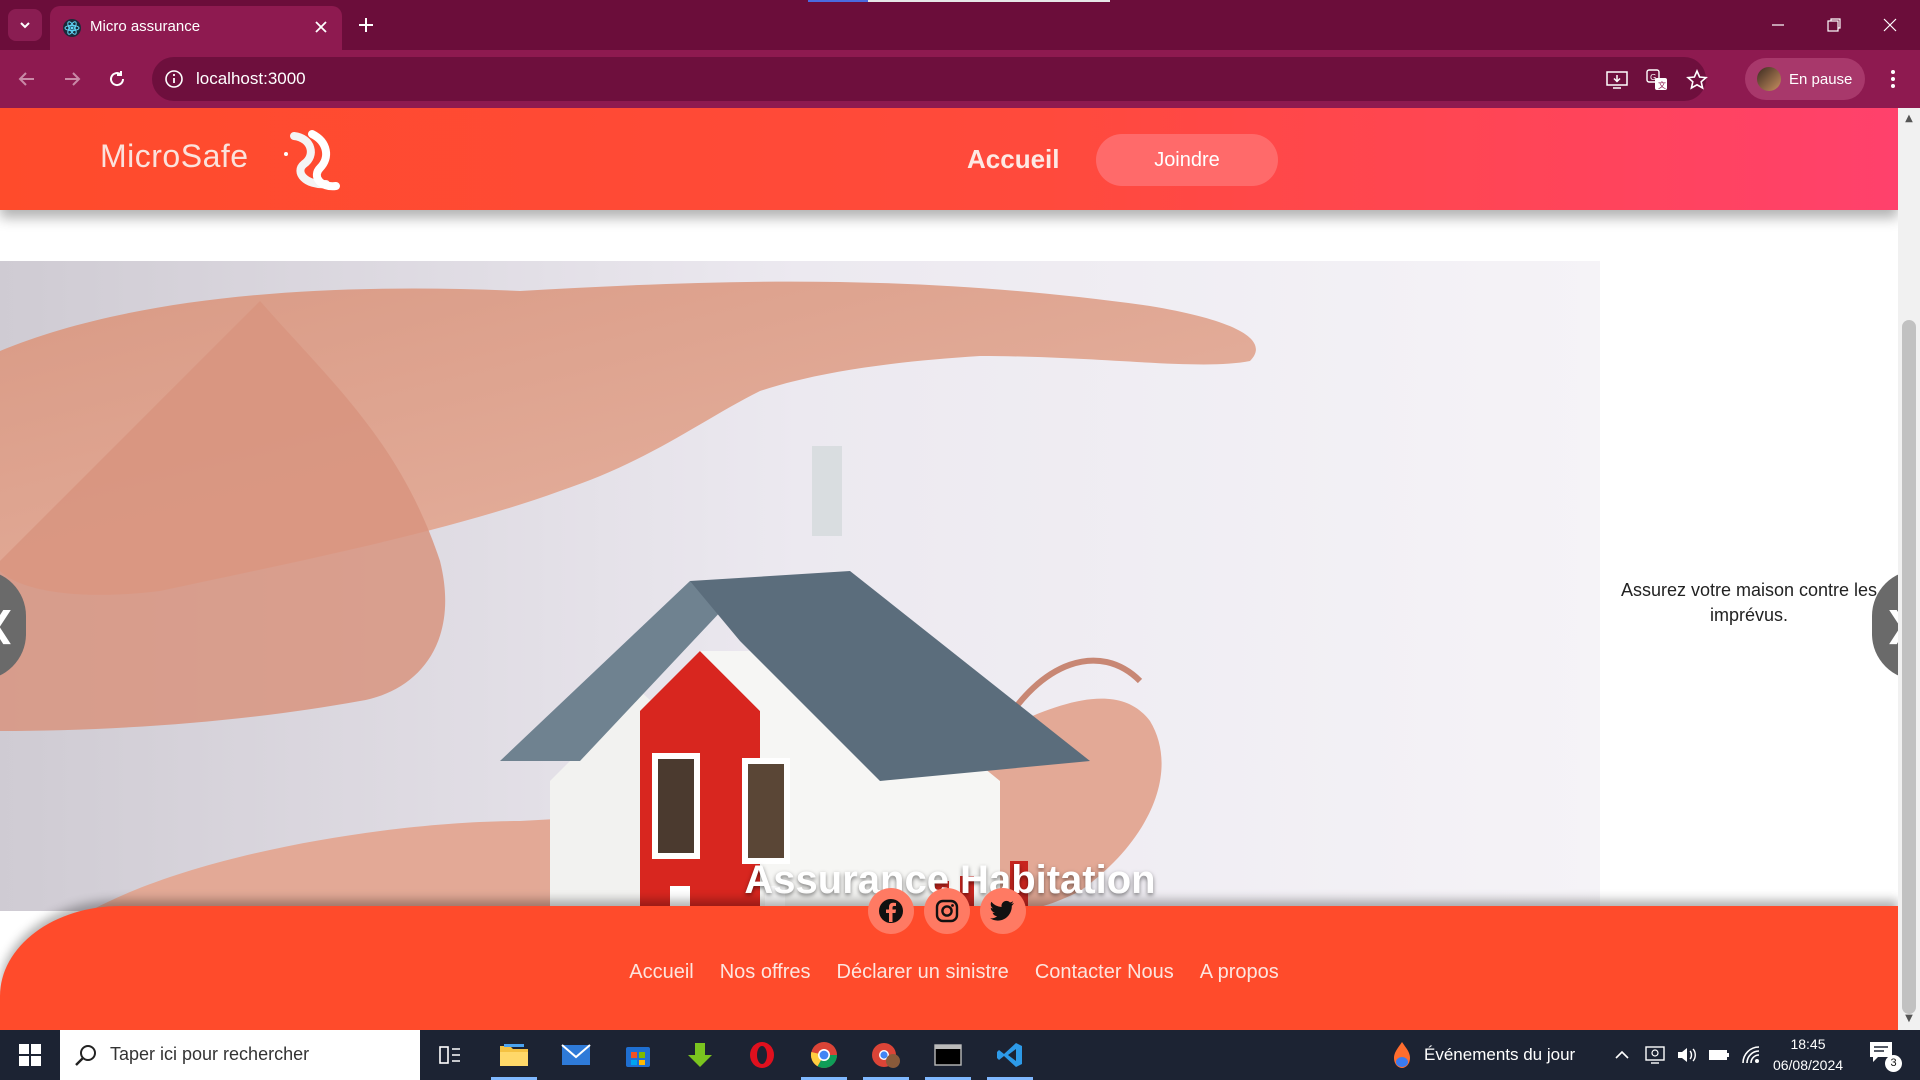 Image resolution: width=1920 pixels, height=1080 pixels. Describe the element at coordinates (251, 79) in the screenshot. I see `url-text: localhost:3000` at that location.